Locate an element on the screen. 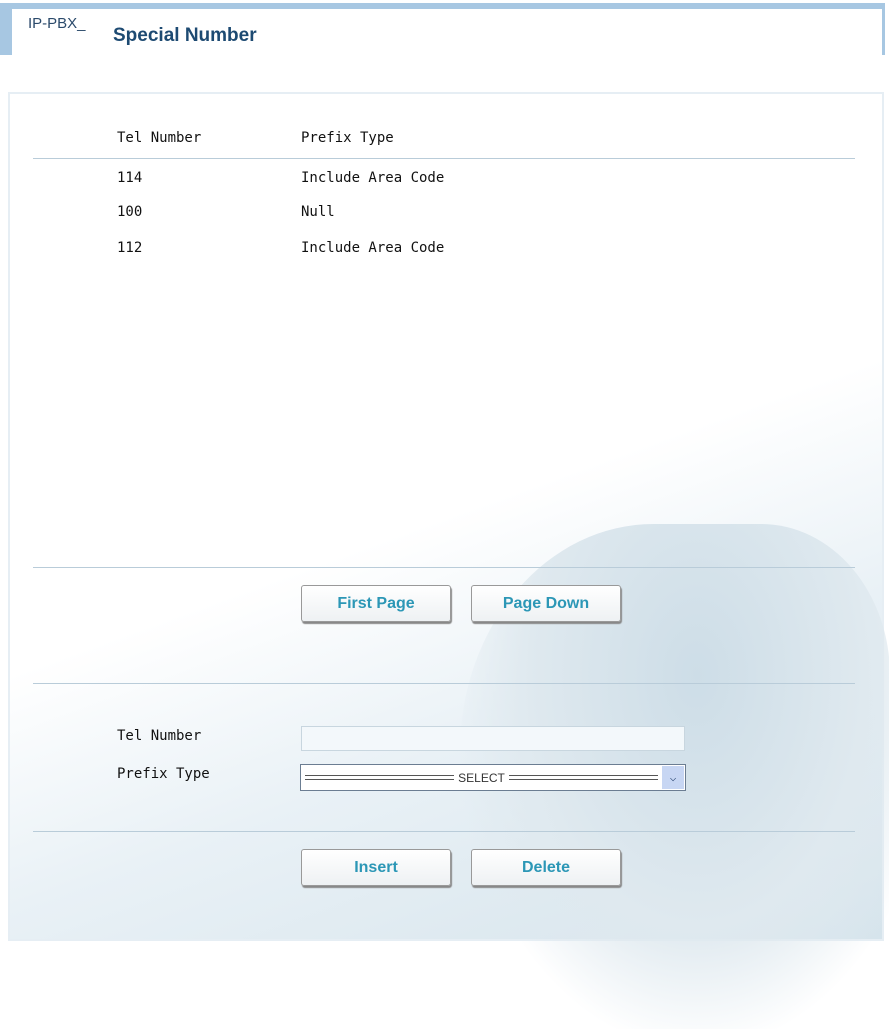 The height and width of the screenshot is (1029, 889). prefix-type-select: SELECT ⌵ is located at coordinates (493, 777).